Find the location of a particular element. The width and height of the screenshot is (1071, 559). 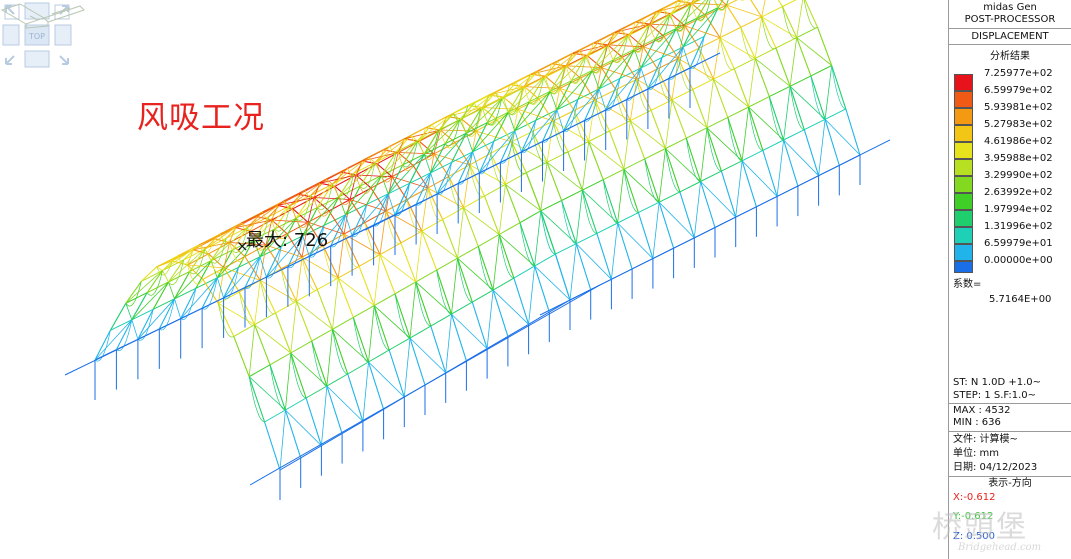

max-point-marker: × is located at coordinates (242, 246).